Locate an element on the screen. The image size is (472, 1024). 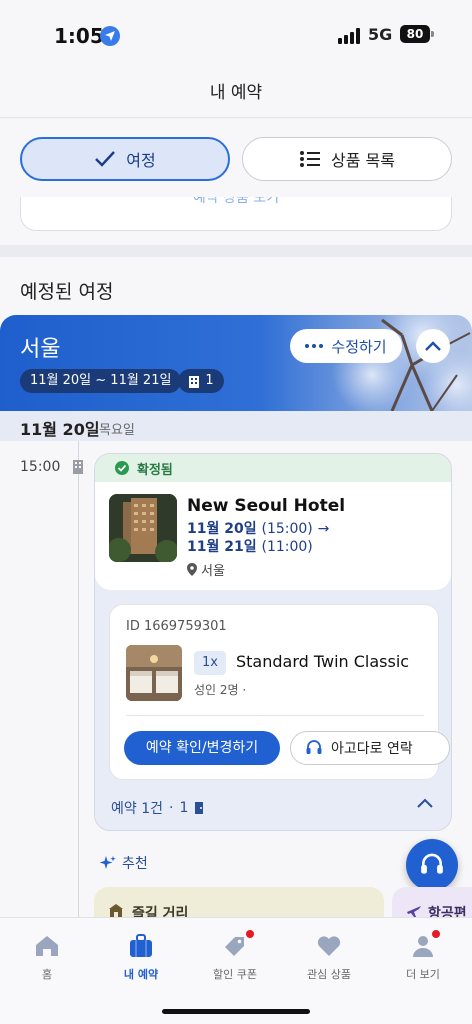
tab-favorites-label: 관심 상품 is located at coordinates (329, 974).